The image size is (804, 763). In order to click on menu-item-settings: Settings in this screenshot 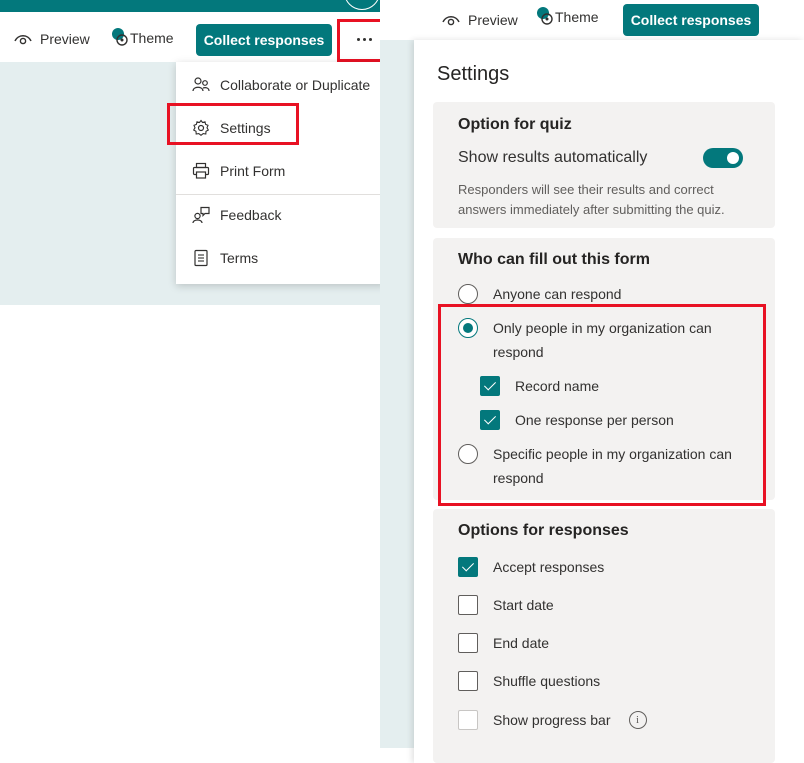, I will do `click(278, 128)`.